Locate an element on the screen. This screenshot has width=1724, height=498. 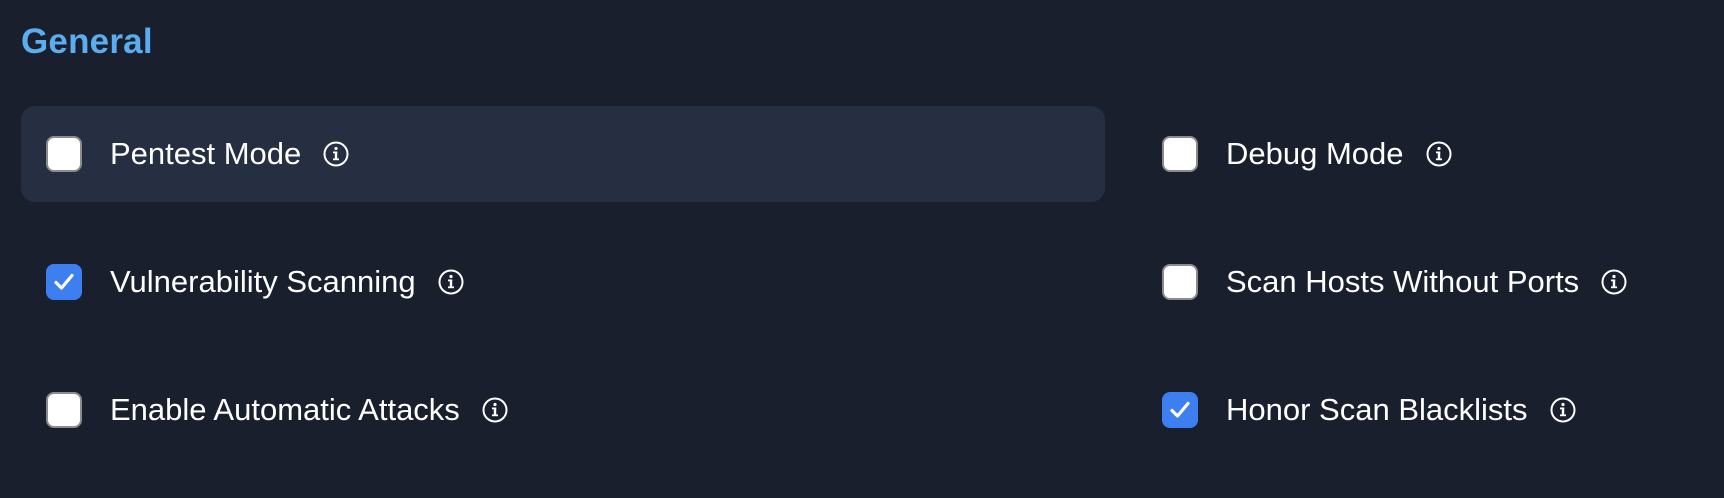
scan-hosts-without-ports-label: Scan Hosts Without Ports is located at coordinates (1403, 281).